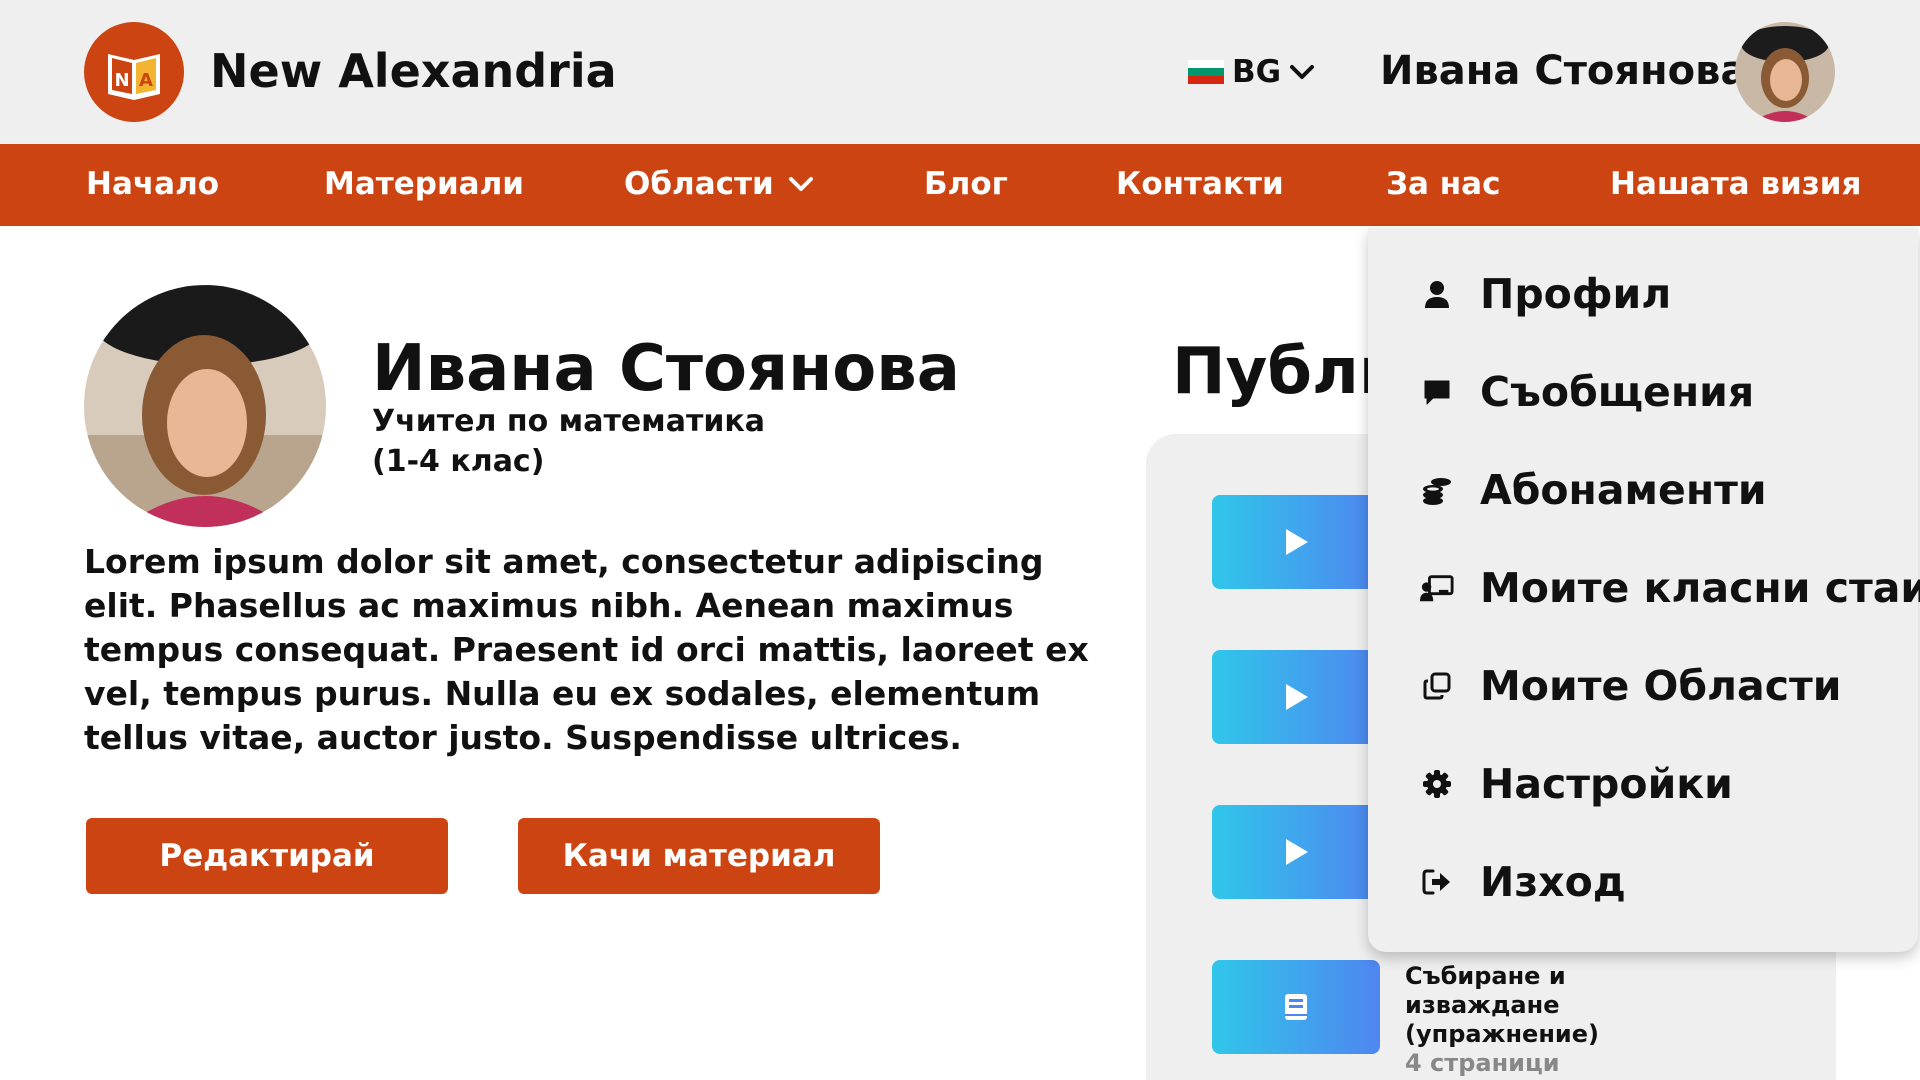  I want to click on message-icon, so click(1437, 392).